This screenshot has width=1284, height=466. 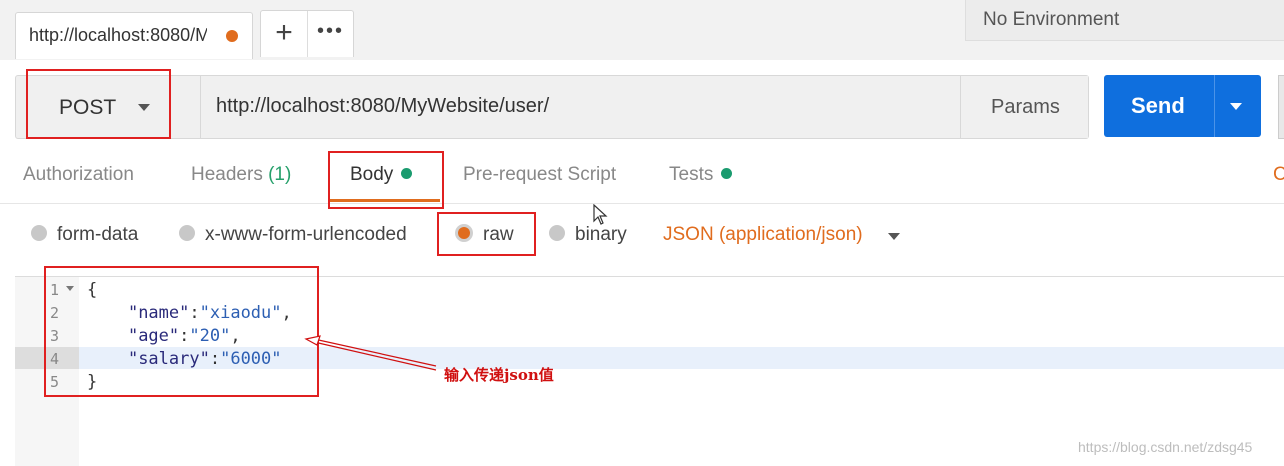 What do you see at coordinates (601, 234) in the screenshot?
I see `binary-label: binary` at bounding box center [601, 234].